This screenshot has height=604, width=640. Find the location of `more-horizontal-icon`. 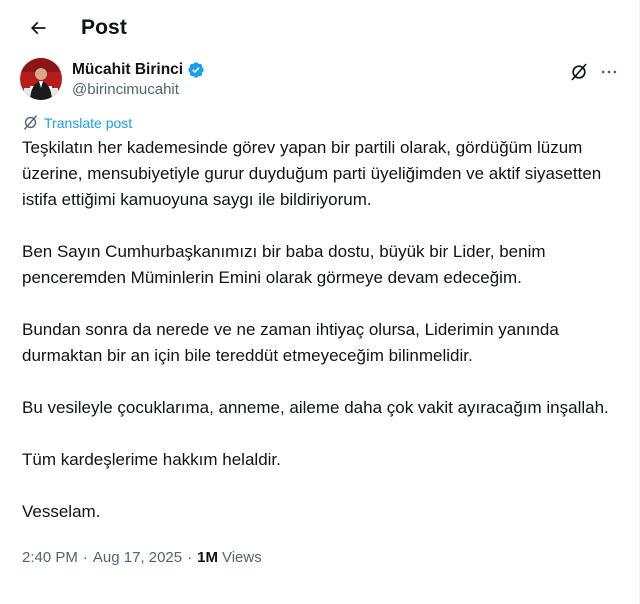

more-horizontal-icon is located at coordinates (609, 72).